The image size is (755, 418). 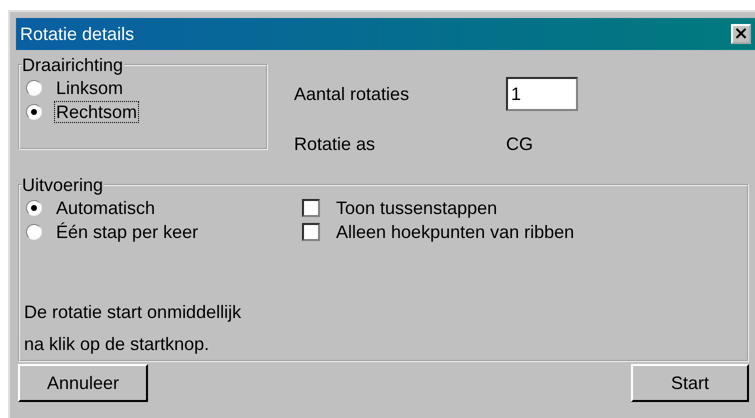 I want to click on window-title: Rotatie details, so click(x=77, y=34).